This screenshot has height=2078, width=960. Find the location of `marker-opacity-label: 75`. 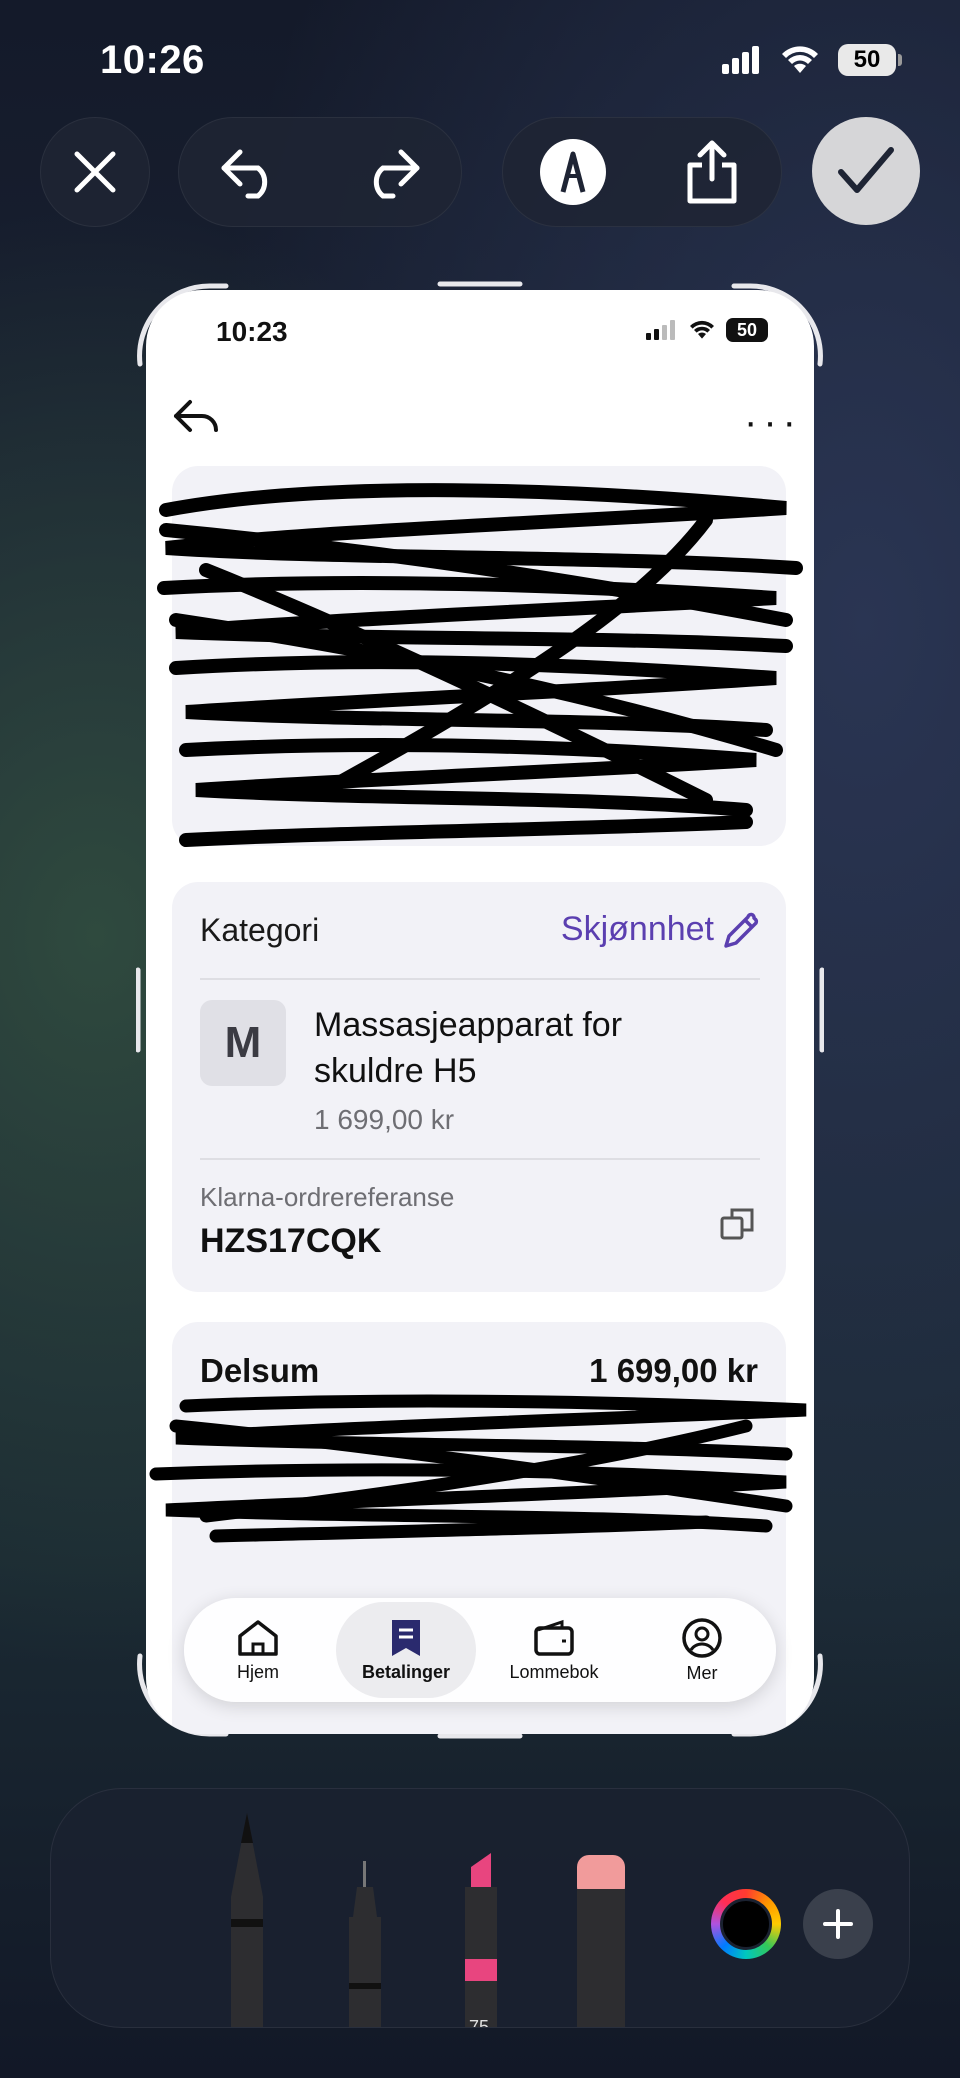

marker-opacity-label: 75 is located at coordinates (479, 2022).